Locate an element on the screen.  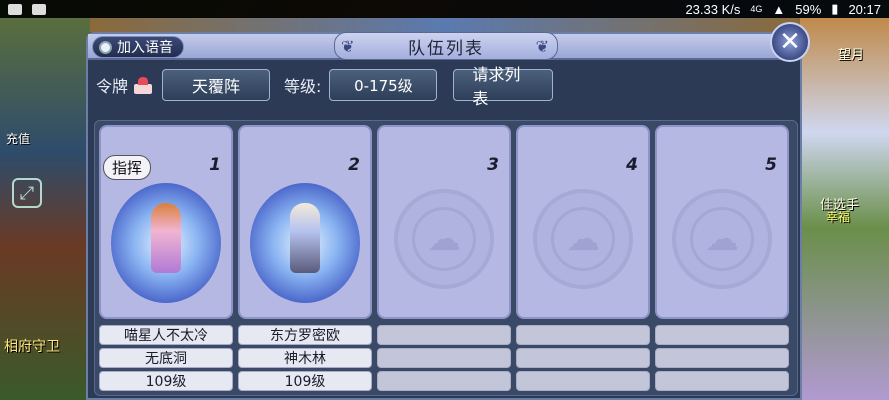
close-button: ✕ is located at coordinates (790, 42).